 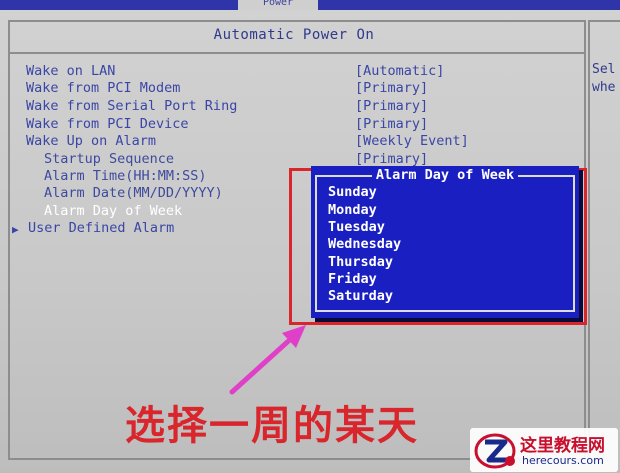 I want to click on z-logo-icon, so click(x=495, y=451).